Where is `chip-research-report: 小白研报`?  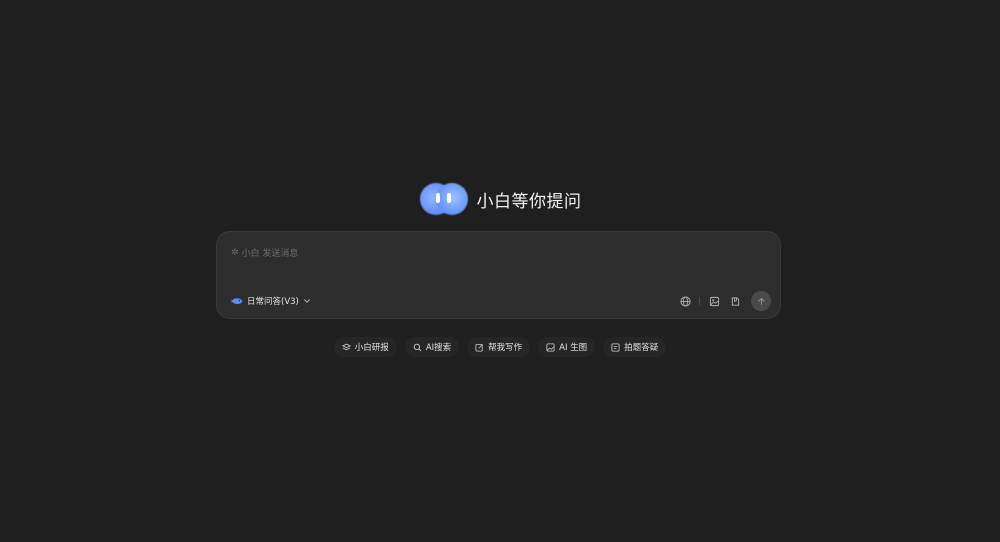
chip-research-report: 小白研报 is located at coordinates (365, 347).